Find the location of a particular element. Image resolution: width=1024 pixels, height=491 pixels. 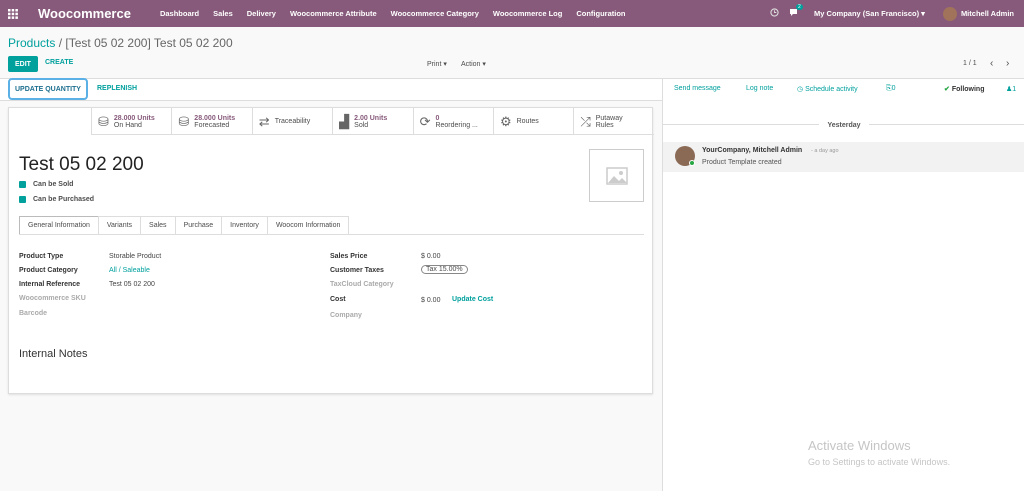

day-divider: Yesterday is located at coordinates (843, 124).